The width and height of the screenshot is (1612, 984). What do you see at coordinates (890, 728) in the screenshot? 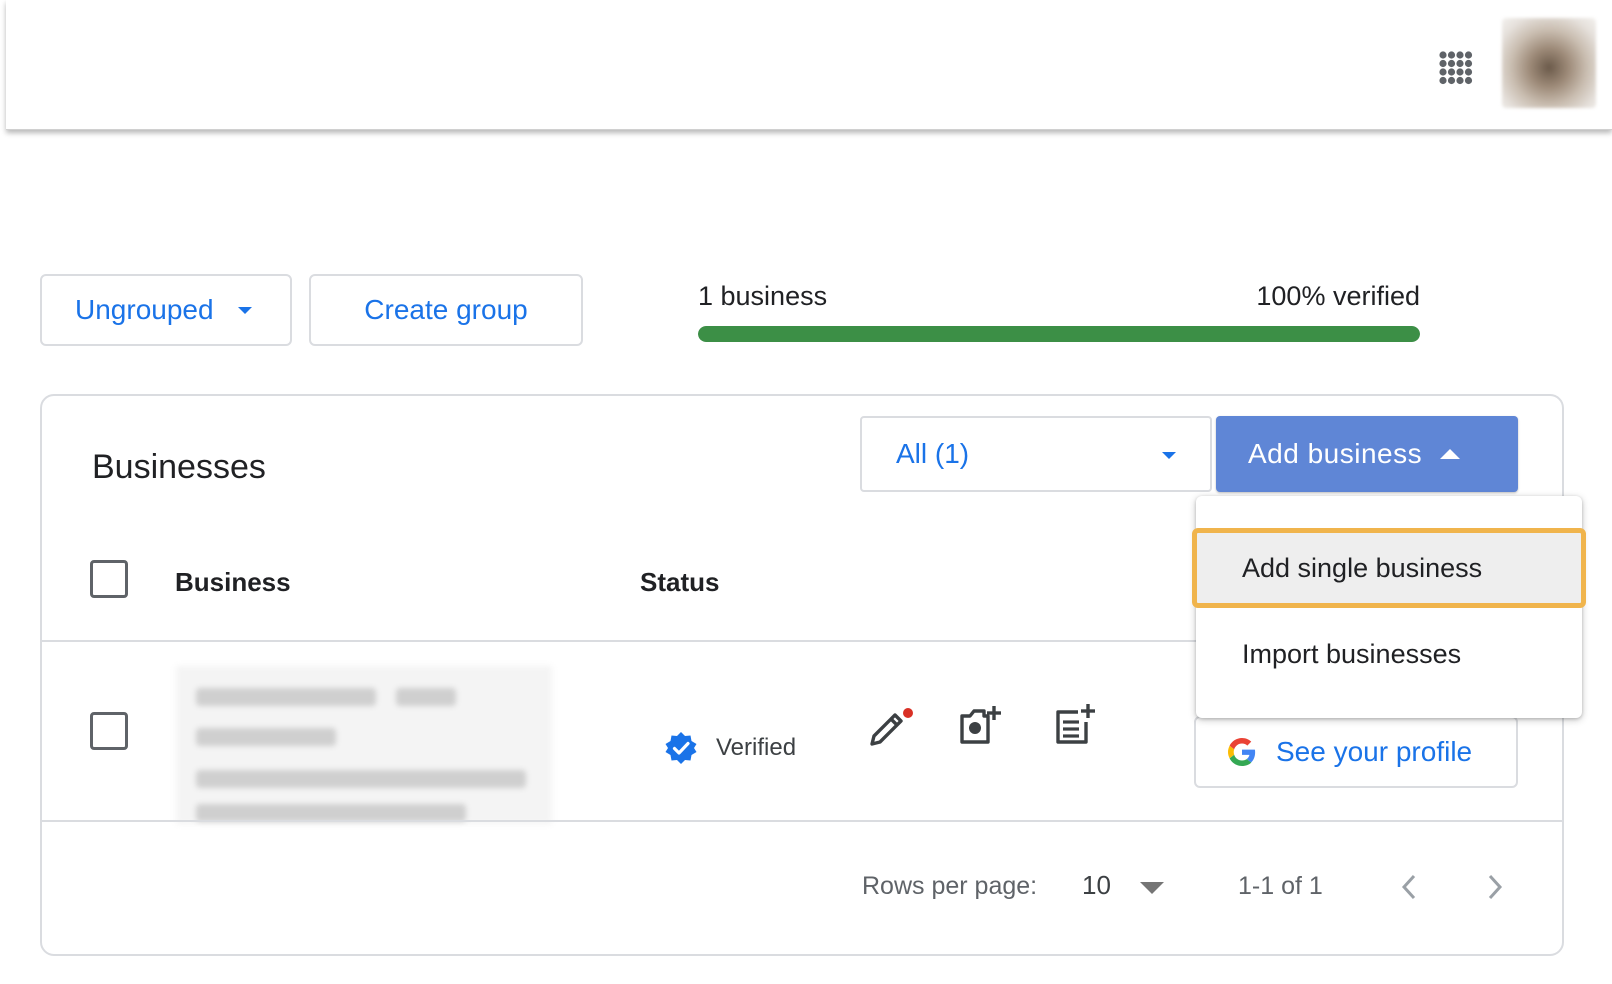
I see `edit-profile-icon` at bounding box center [890, 728].